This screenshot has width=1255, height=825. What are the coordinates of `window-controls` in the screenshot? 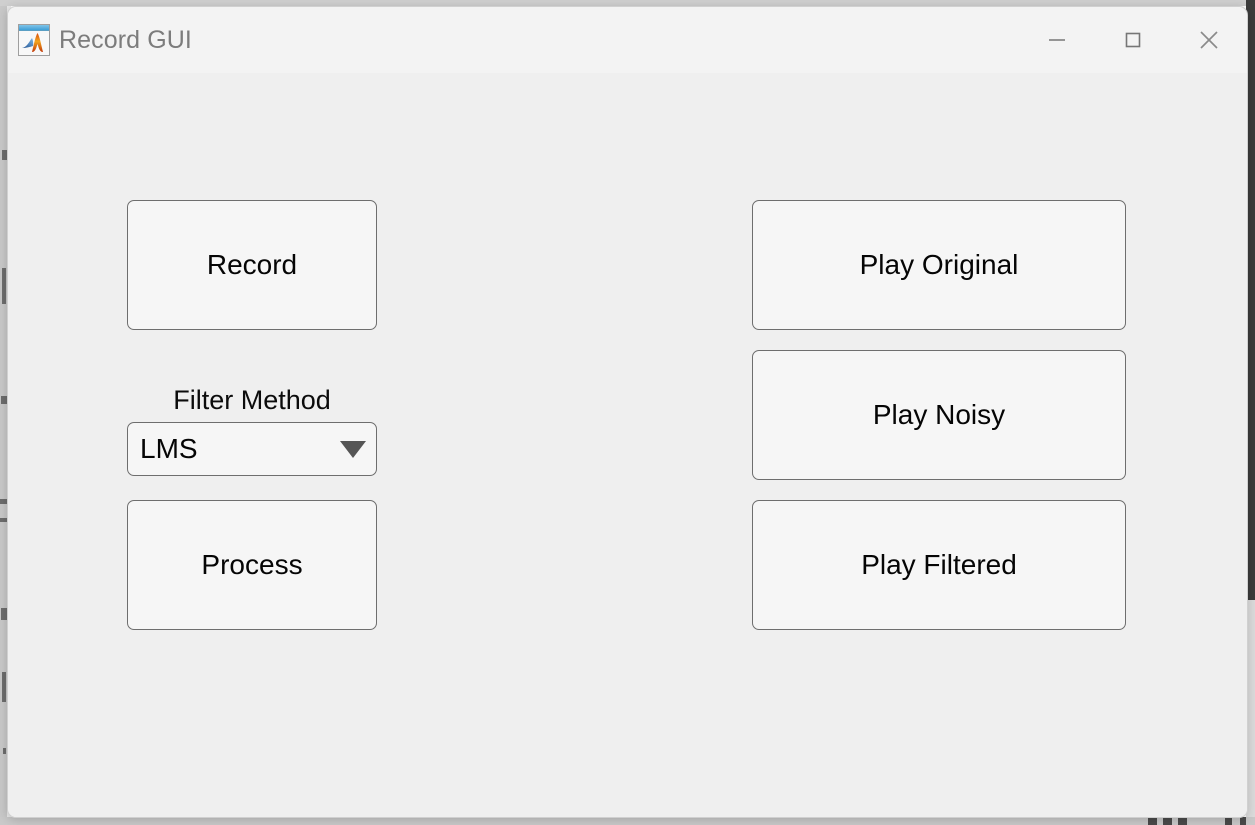 It's located at (1133, 40).